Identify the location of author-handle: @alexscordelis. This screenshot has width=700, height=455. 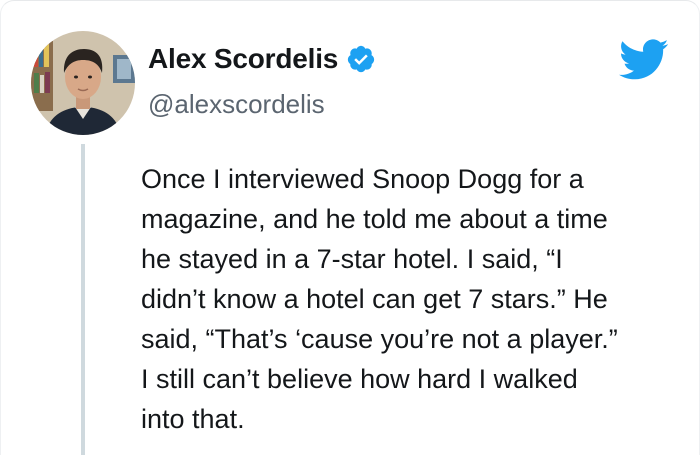
(236, 104).